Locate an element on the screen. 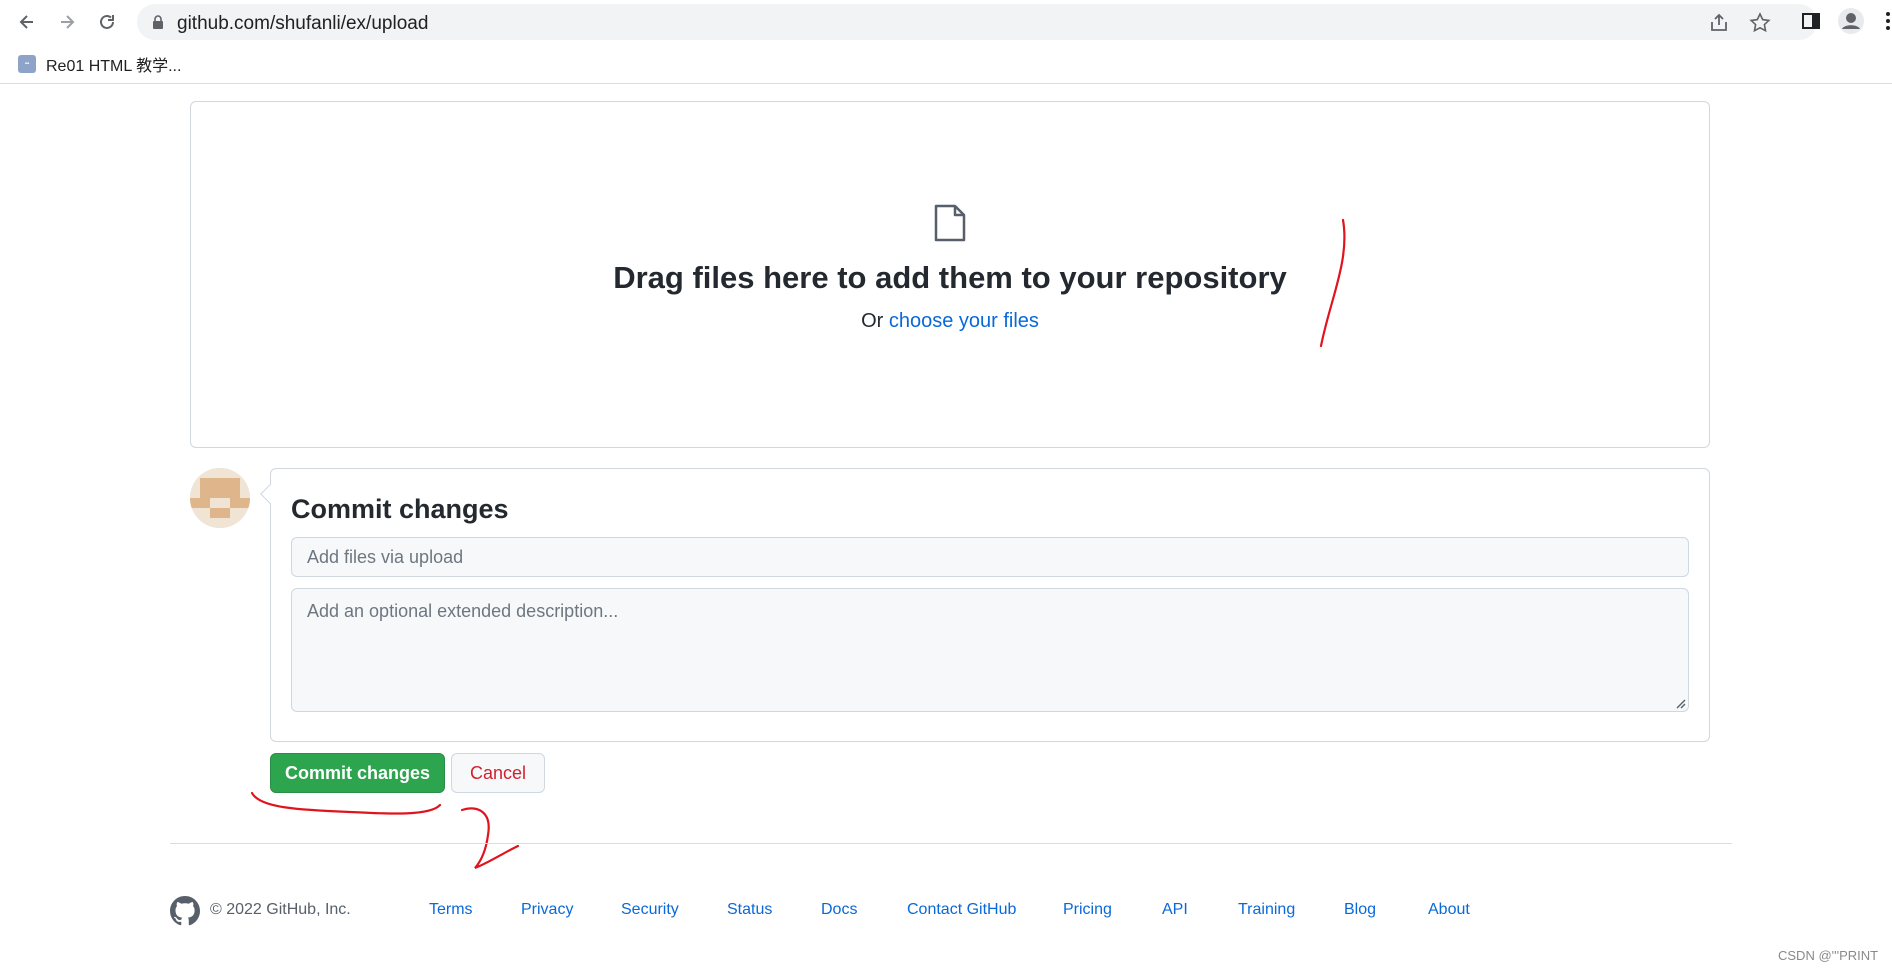 The width and height of the screenshot is (1892, 971). browser-toolbar: github.com/shufanli/ex/upload is located at coordinates (946, 22).